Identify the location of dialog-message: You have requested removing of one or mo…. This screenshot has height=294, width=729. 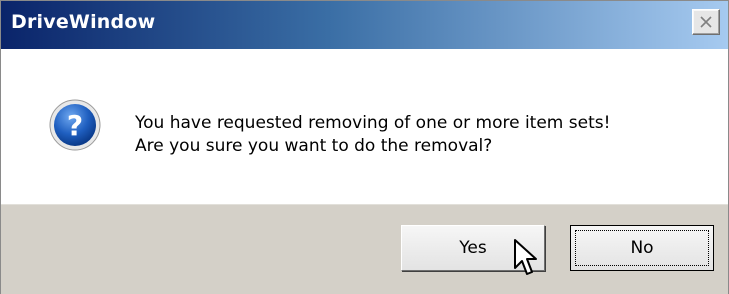
(372, 135).